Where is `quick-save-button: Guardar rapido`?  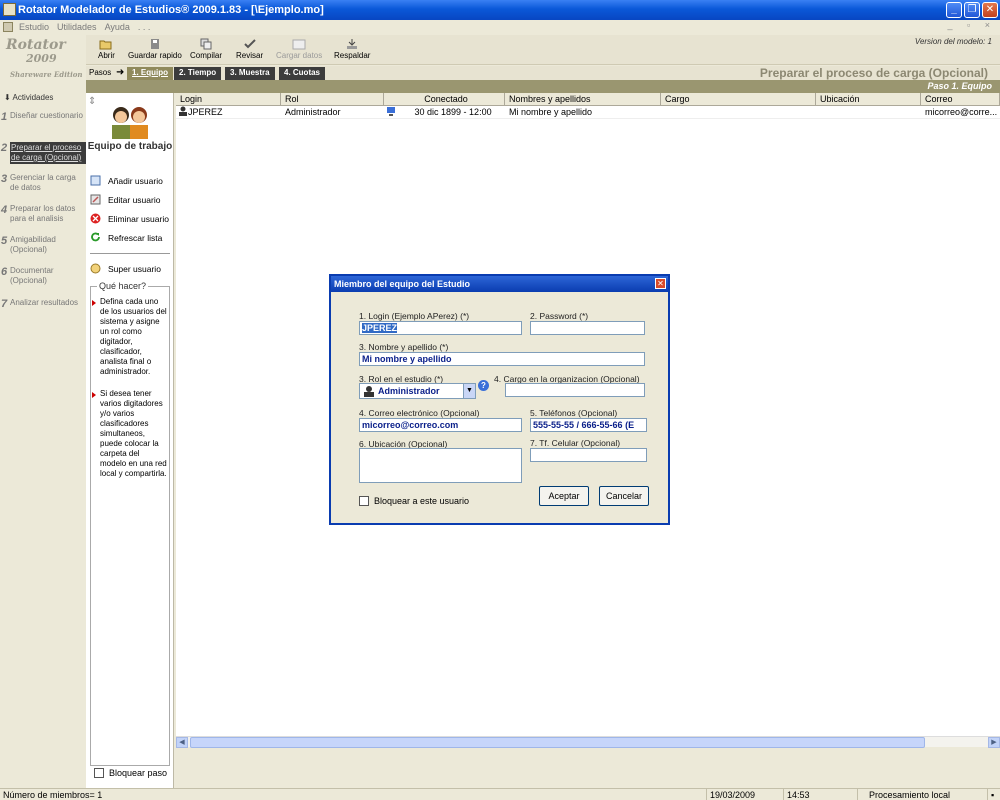
quick-save-button: Guardar rapido is located at coordinates (155, 51).